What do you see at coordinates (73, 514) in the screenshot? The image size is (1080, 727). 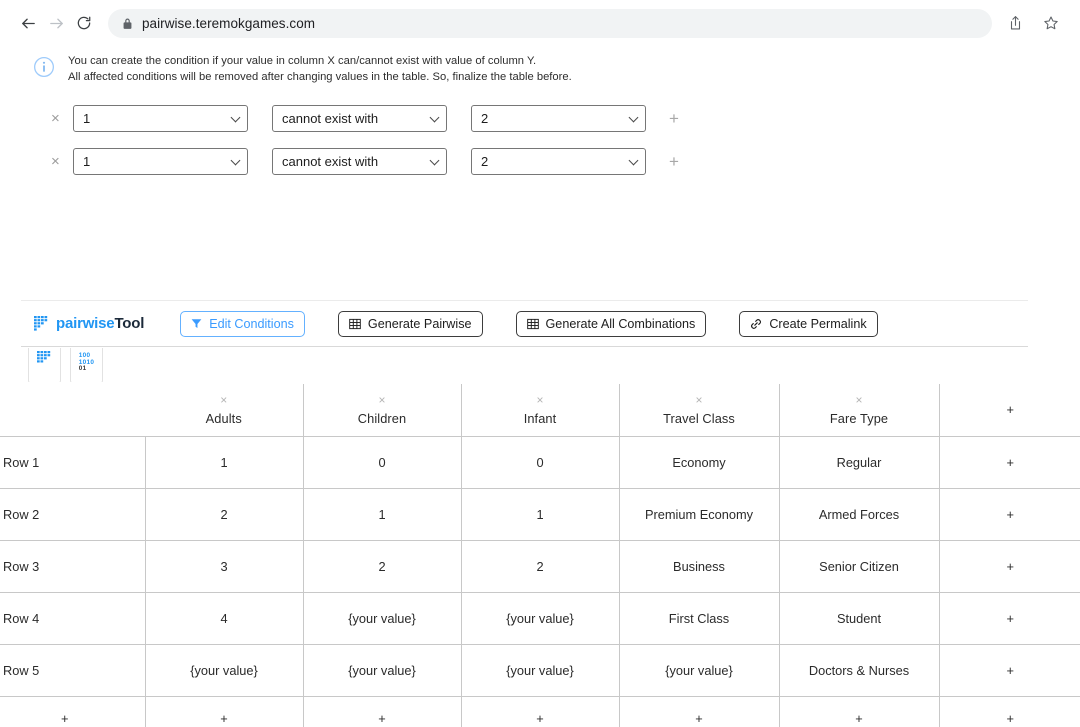 I see `row-label-cell: × Row 2` at bounding box center [73, 514].